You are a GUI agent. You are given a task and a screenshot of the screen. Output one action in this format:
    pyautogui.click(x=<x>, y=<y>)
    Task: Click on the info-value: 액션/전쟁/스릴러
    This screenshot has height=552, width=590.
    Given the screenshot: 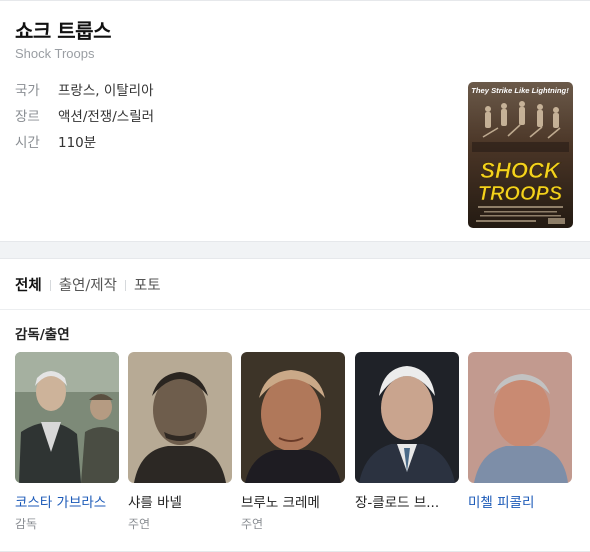 What is the action you would take?
    pyautogui.click(x=106, y=117)
    